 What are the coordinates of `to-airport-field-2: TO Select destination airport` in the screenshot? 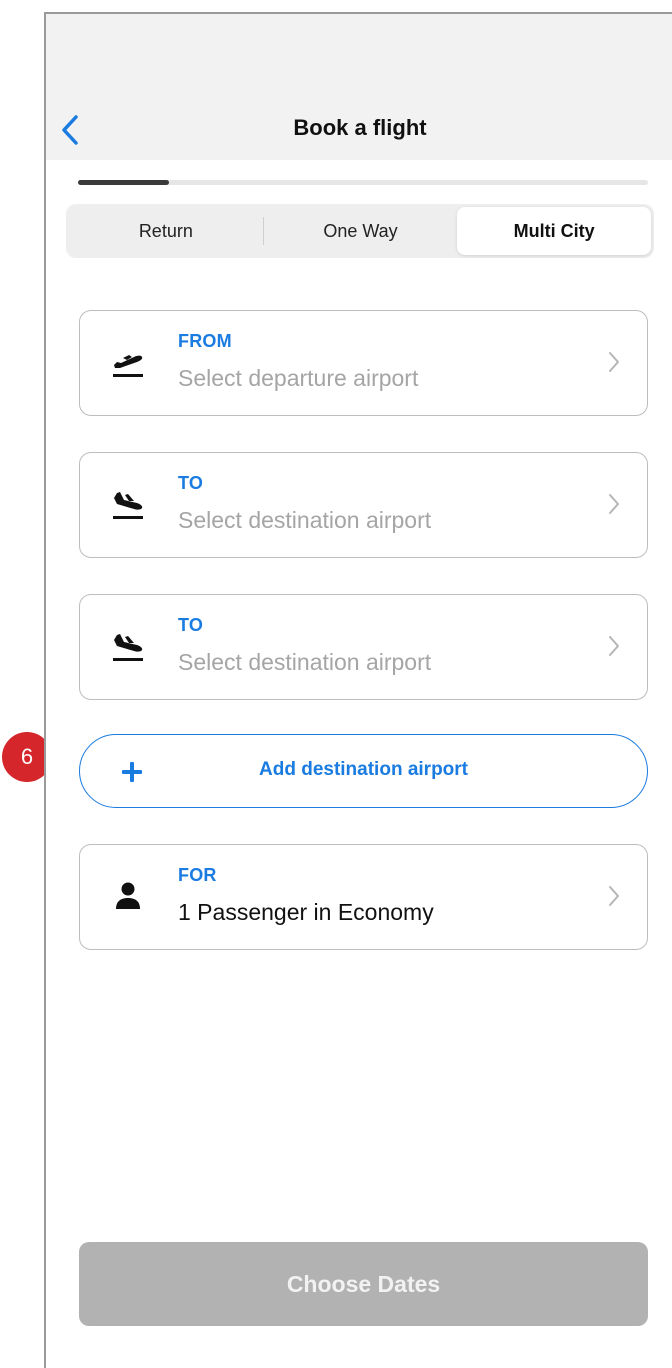 It's located at (363, 647).